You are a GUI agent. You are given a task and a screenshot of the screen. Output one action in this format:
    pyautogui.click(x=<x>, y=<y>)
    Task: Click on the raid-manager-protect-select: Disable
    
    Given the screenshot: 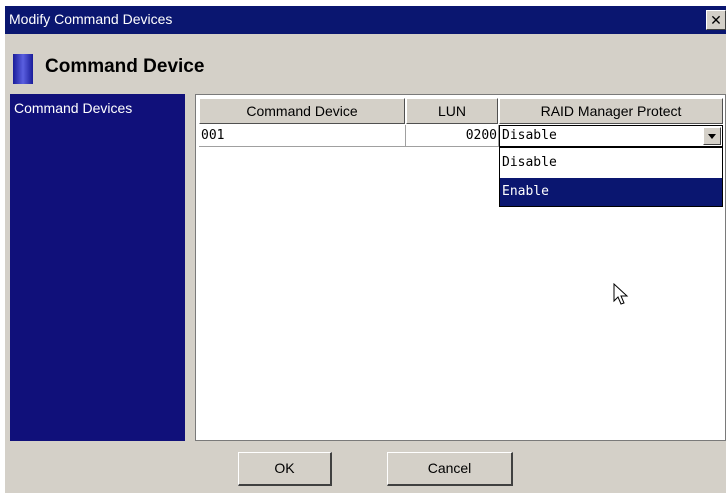 What is the action you would take?
    pyautogui.click(x=611, y=136)
    